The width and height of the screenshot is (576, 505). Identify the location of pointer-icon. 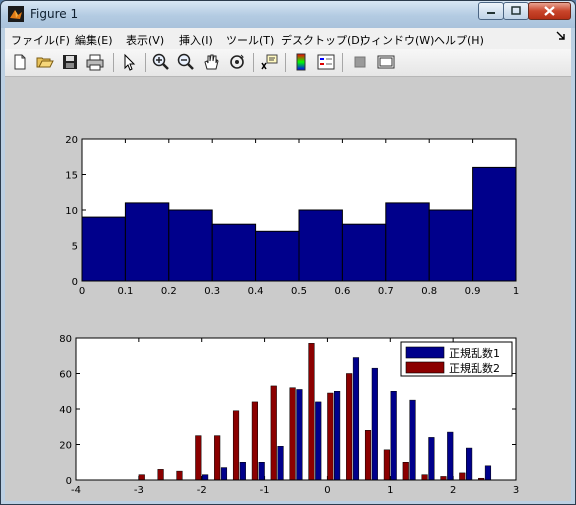
(129, 62).